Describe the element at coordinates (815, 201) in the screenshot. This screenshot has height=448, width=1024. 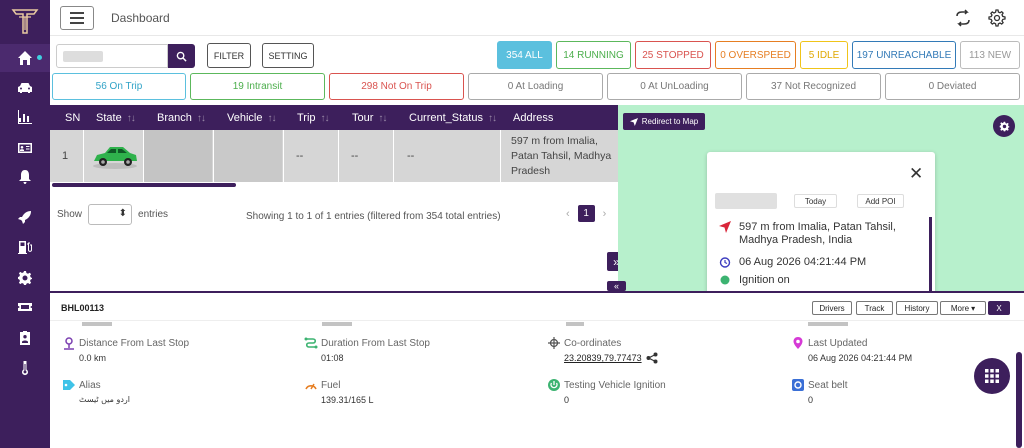
I see `today-button: Today` at that location.